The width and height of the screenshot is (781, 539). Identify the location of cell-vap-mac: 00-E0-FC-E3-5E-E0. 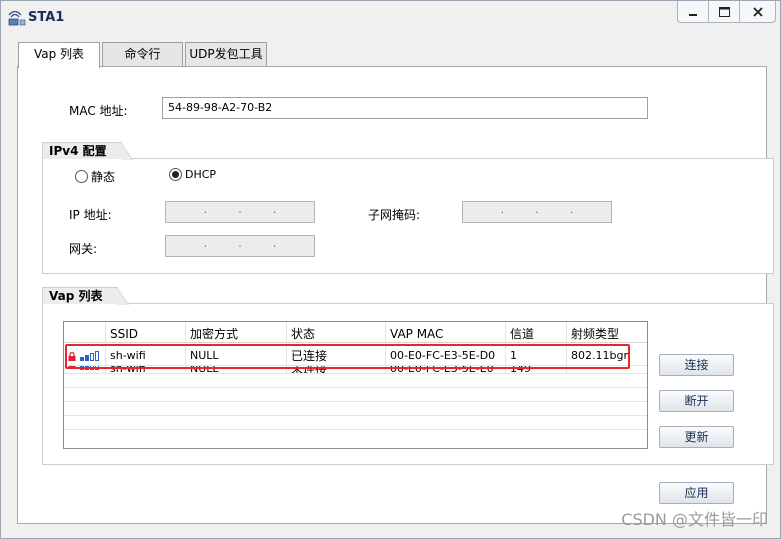
(446, 369).